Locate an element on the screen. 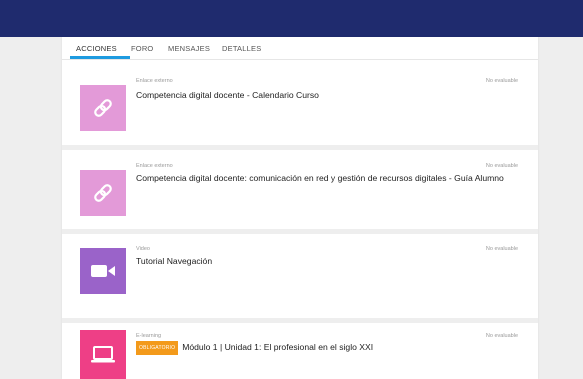 The height and width of the screenshot is (379, 583). laptop-icon is located at coordinates (103, 353).